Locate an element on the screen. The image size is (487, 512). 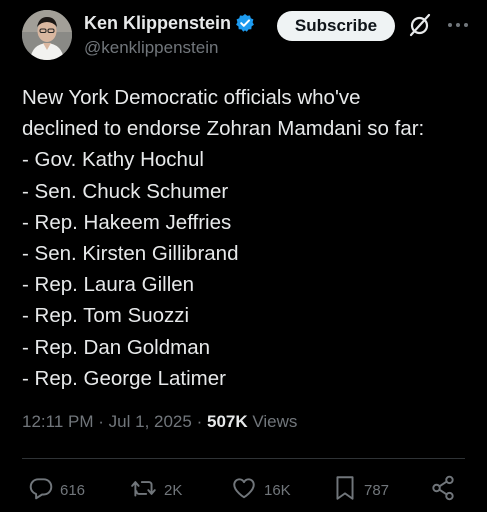
tweet-intro-line: New York Democratic officials who've is located at coordinates (191, 97).